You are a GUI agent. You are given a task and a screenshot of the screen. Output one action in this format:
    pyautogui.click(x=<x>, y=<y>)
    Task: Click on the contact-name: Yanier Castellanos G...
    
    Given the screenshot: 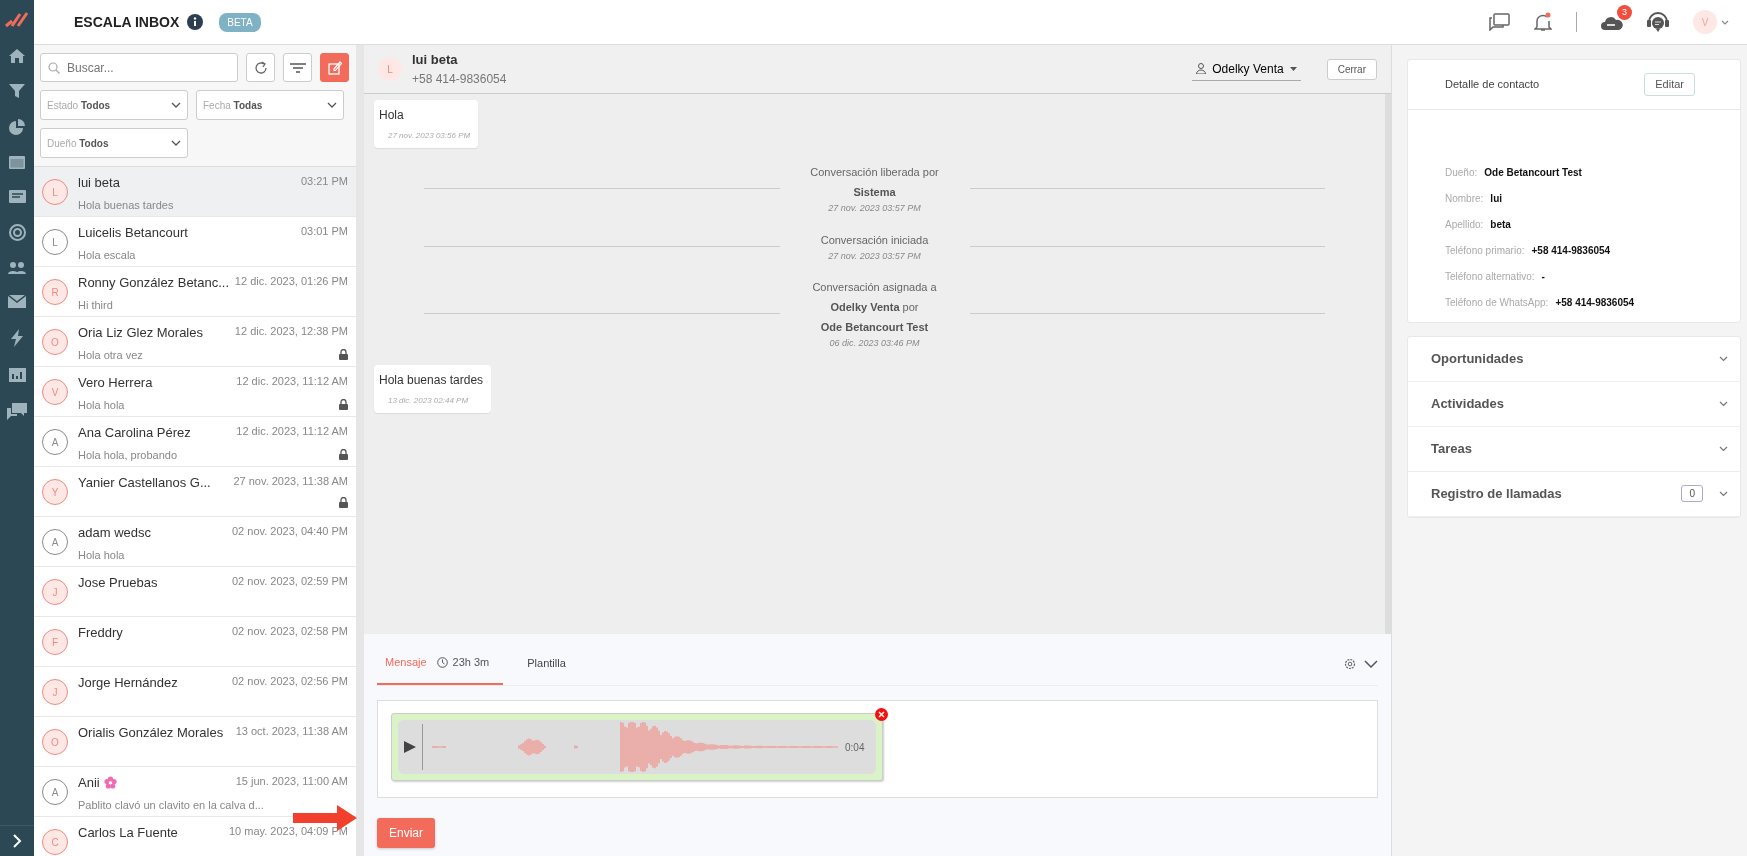 What is the action you would take?
    pyautogui.click(x=144, y=483)
    